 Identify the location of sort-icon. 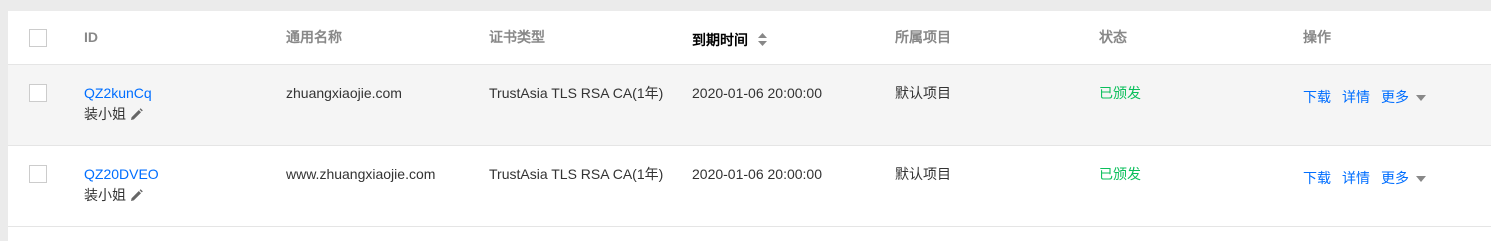
(762, 41).